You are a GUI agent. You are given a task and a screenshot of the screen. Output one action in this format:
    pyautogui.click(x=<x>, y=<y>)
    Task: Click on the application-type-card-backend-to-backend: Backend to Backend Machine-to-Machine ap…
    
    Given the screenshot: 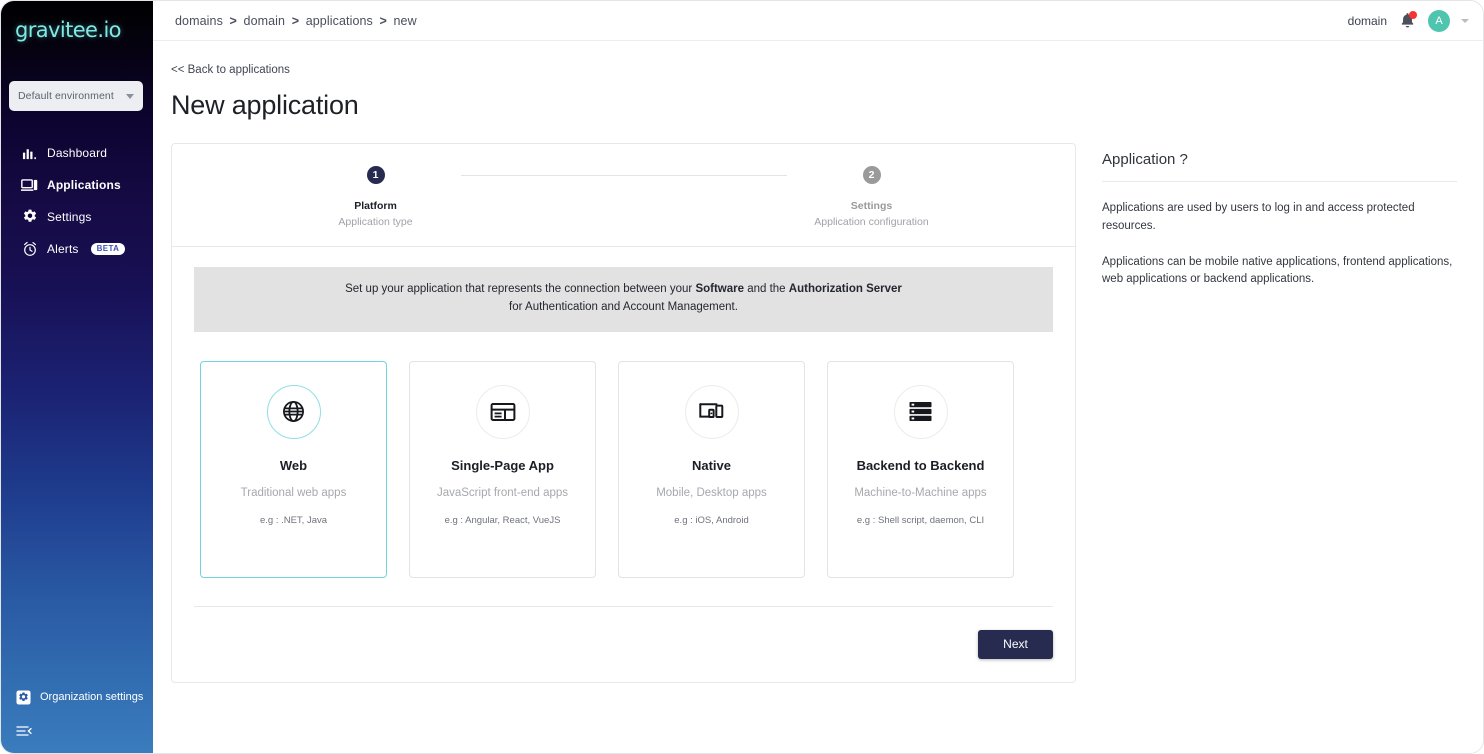 What is the action you would take?
    pyautogui.click(x=920, y=469)
    